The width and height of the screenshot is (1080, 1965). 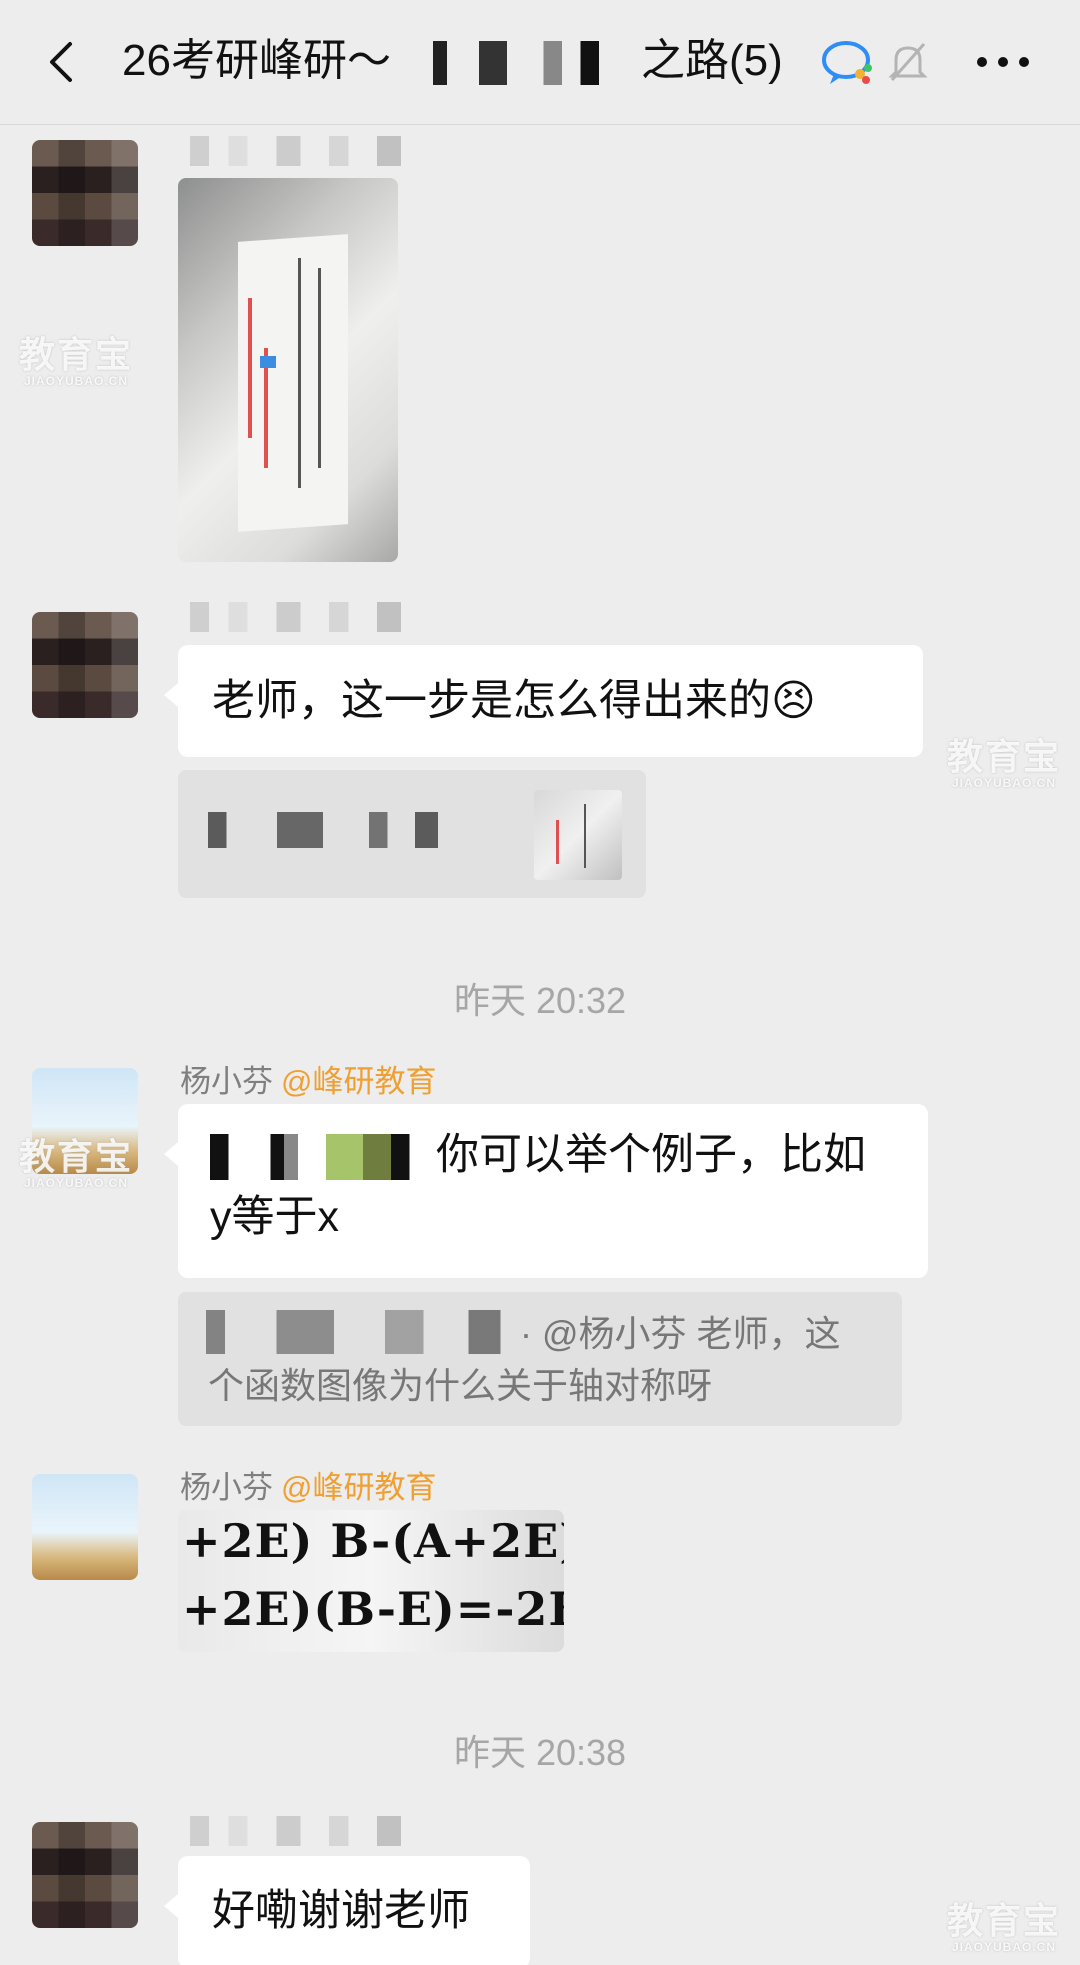 I want to click on message-text: 老师，这一步是怎么得出来的😣, so click(x=514, y=701).